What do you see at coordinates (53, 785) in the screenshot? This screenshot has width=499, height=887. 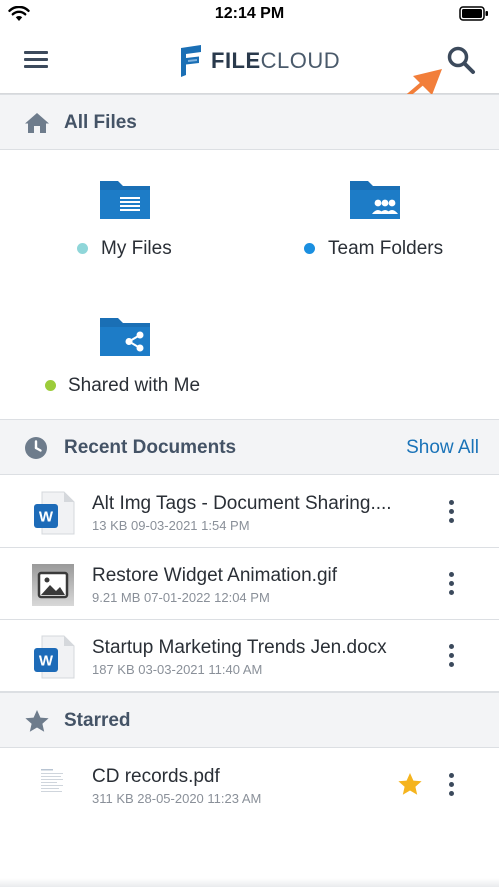 I see `pdf-thumbnail-icon` at bounding box center [53, 785].